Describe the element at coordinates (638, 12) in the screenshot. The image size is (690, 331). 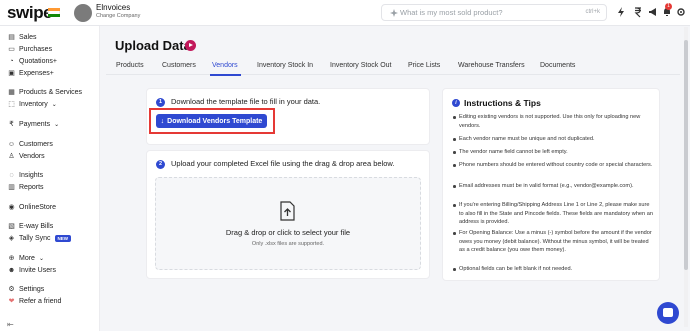
I see `rupee-icon` at that location.